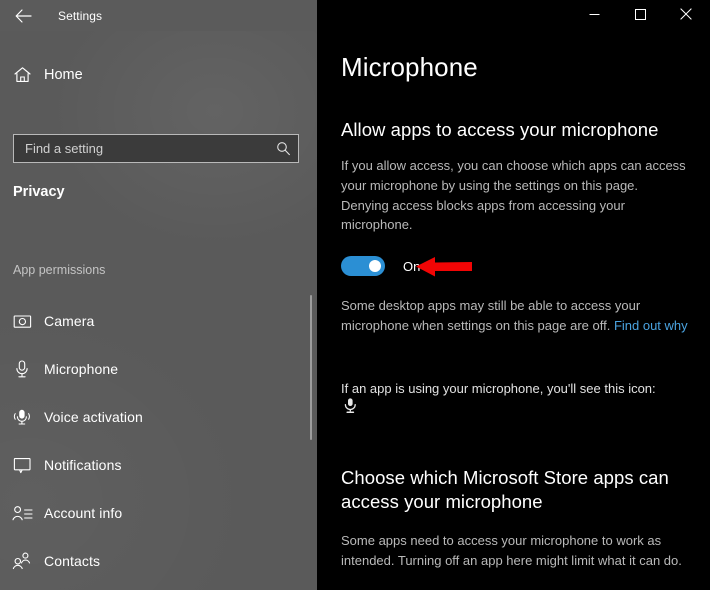 The width and height of the screenshot is (710, 590). What do you see at coordinates (72, 561) in the screenshot?
I see `sidebar-item-contacts-label: Contacts` at bounding box center [72, 561].